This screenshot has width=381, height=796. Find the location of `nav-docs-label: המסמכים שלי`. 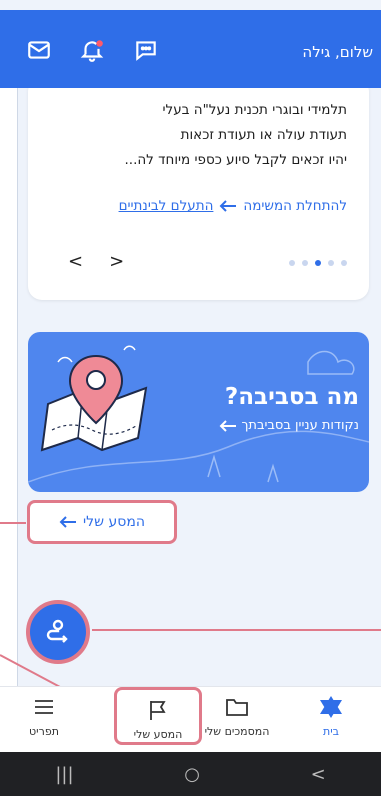

nav-docs-label: המסמכים שלי is located at coordinates (237, 731).